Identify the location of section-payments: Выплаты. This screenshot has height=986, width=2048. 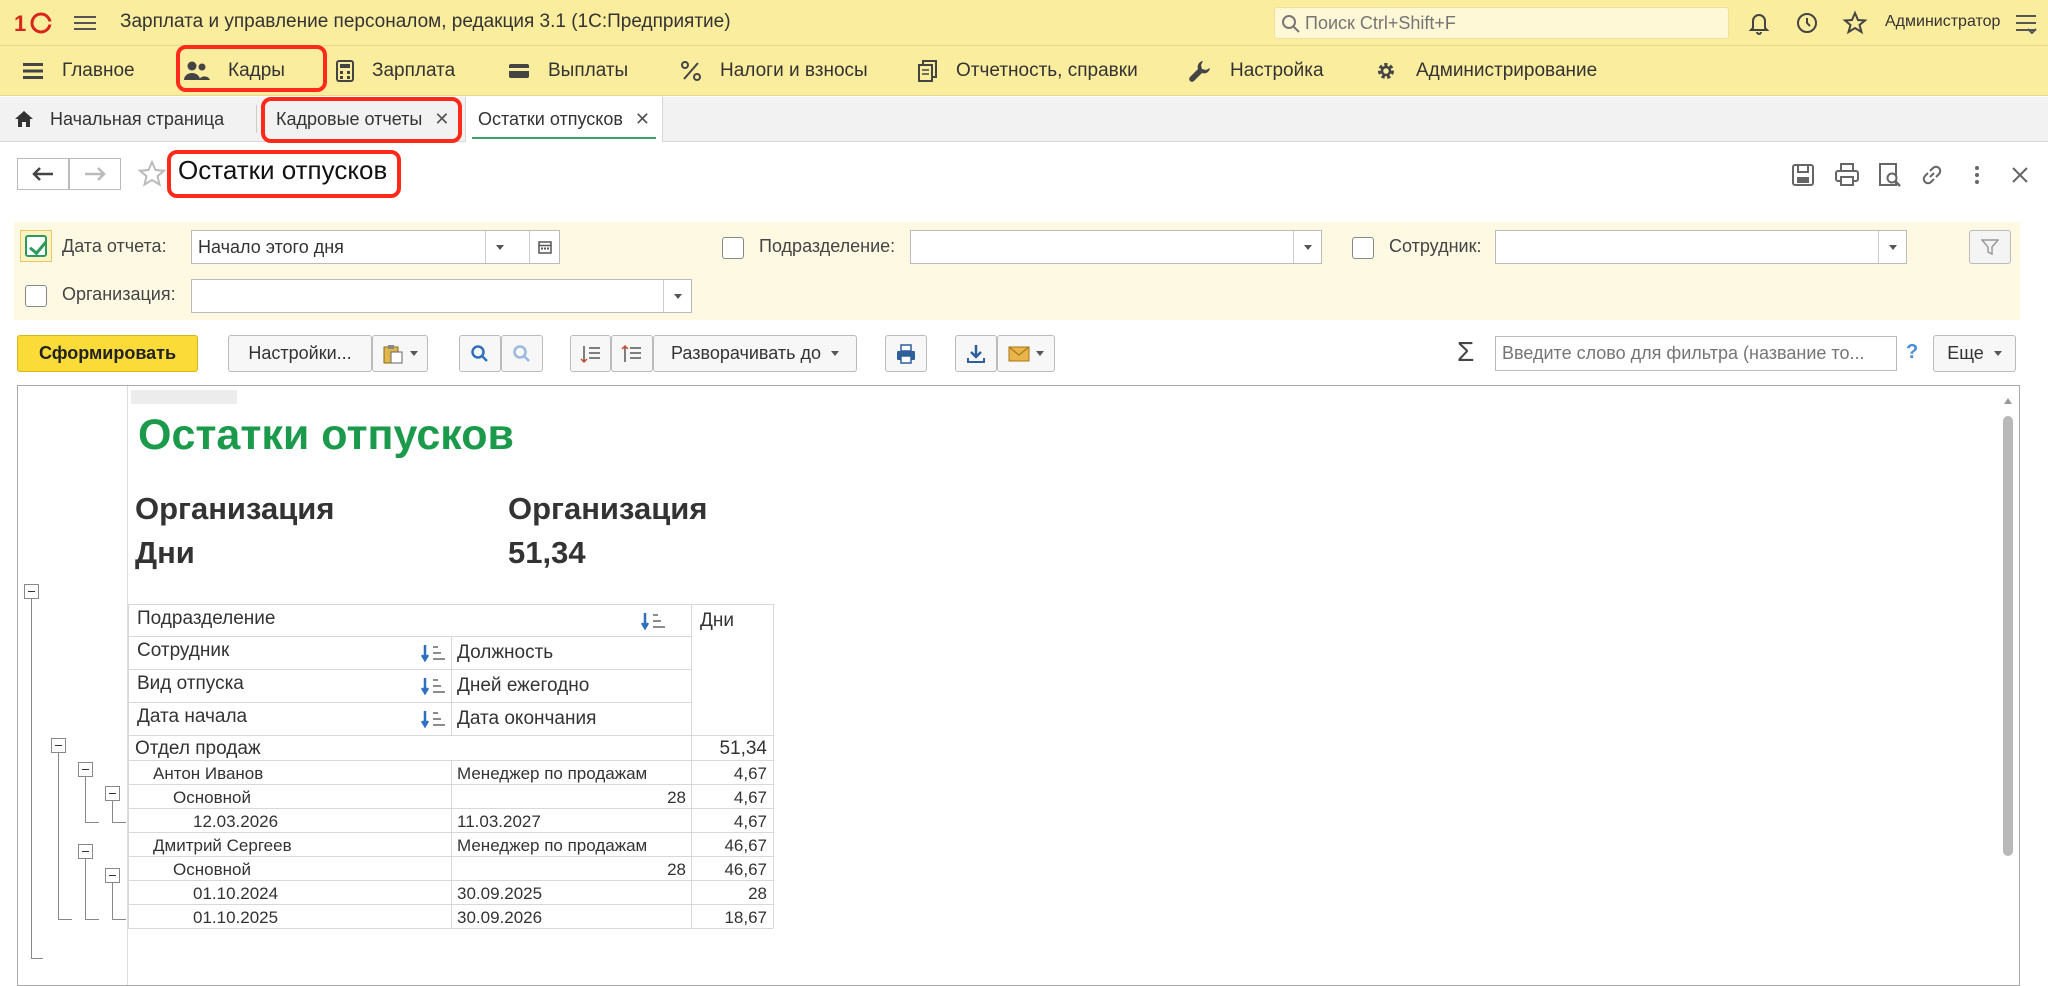
(568, 71).